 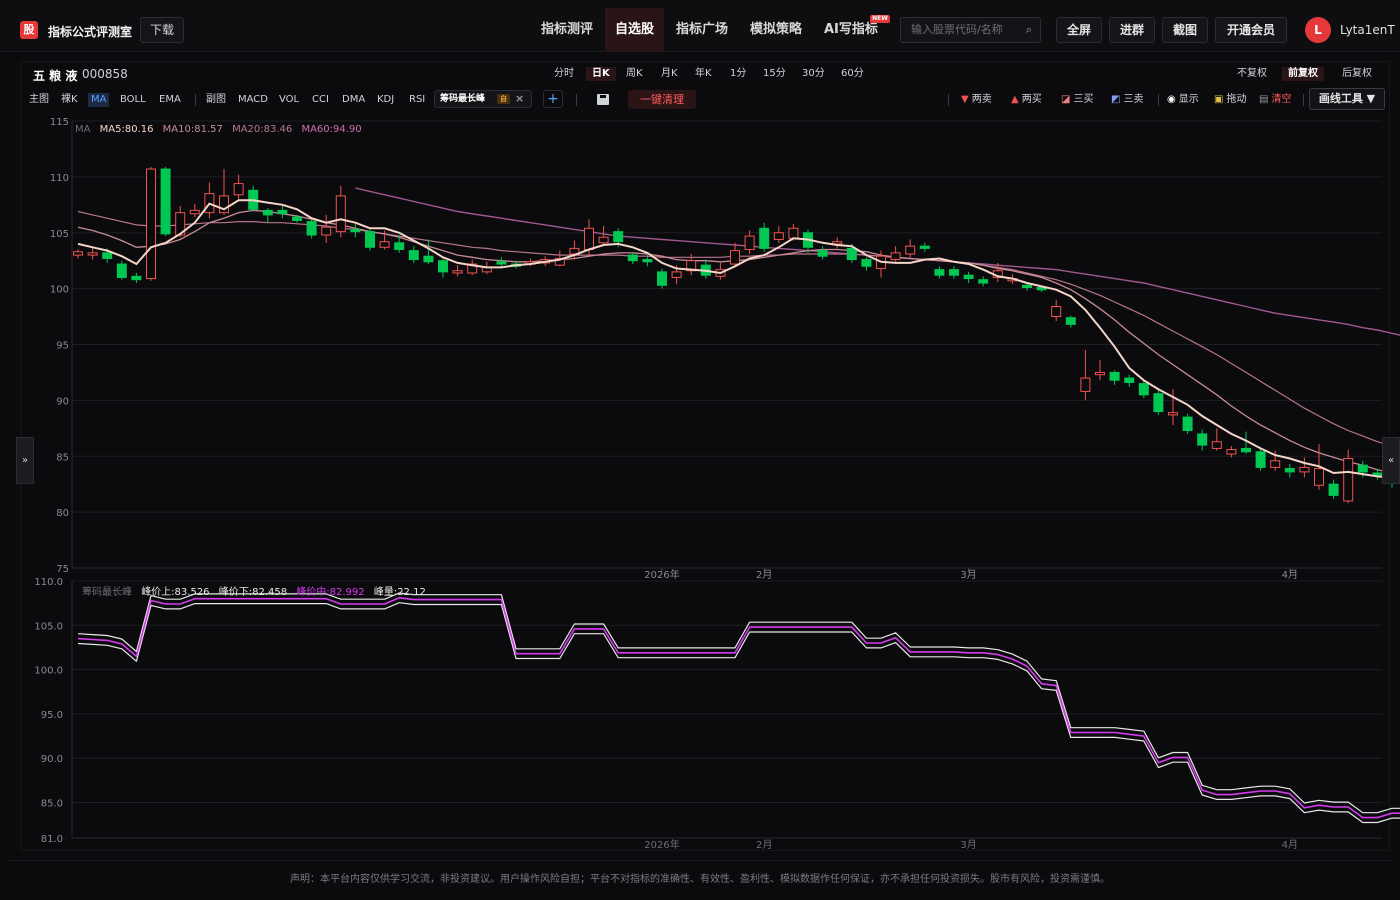 What do you see at coordinates (48, 671) in the screenshot?
I see `sub-y-tick-label: 100.0` at bounding box center [48, 671].